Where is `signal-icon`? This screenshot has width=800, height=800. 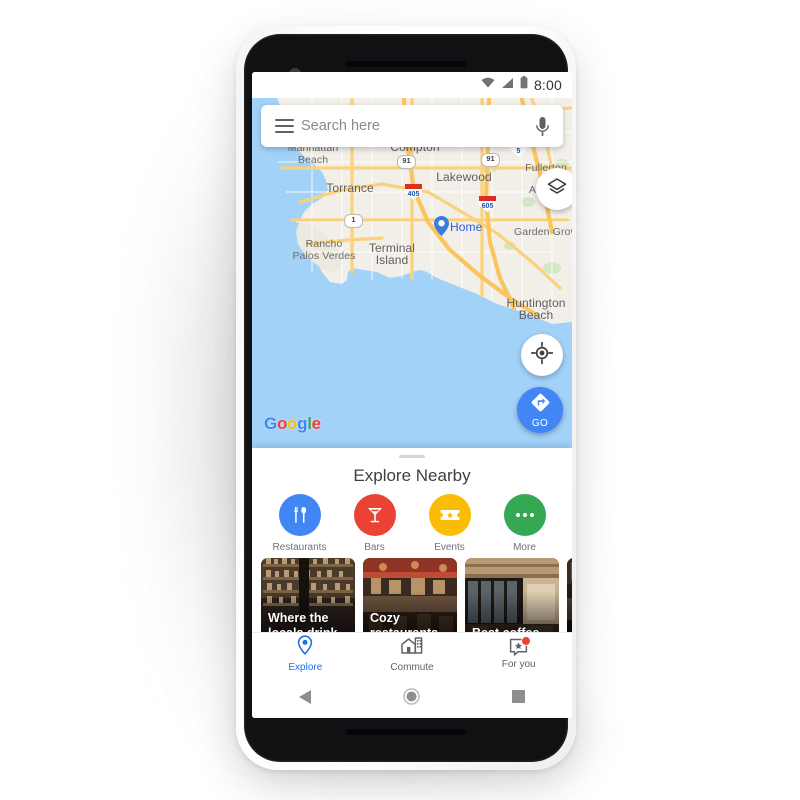
signal-icon is located at coordinates (507, 85).